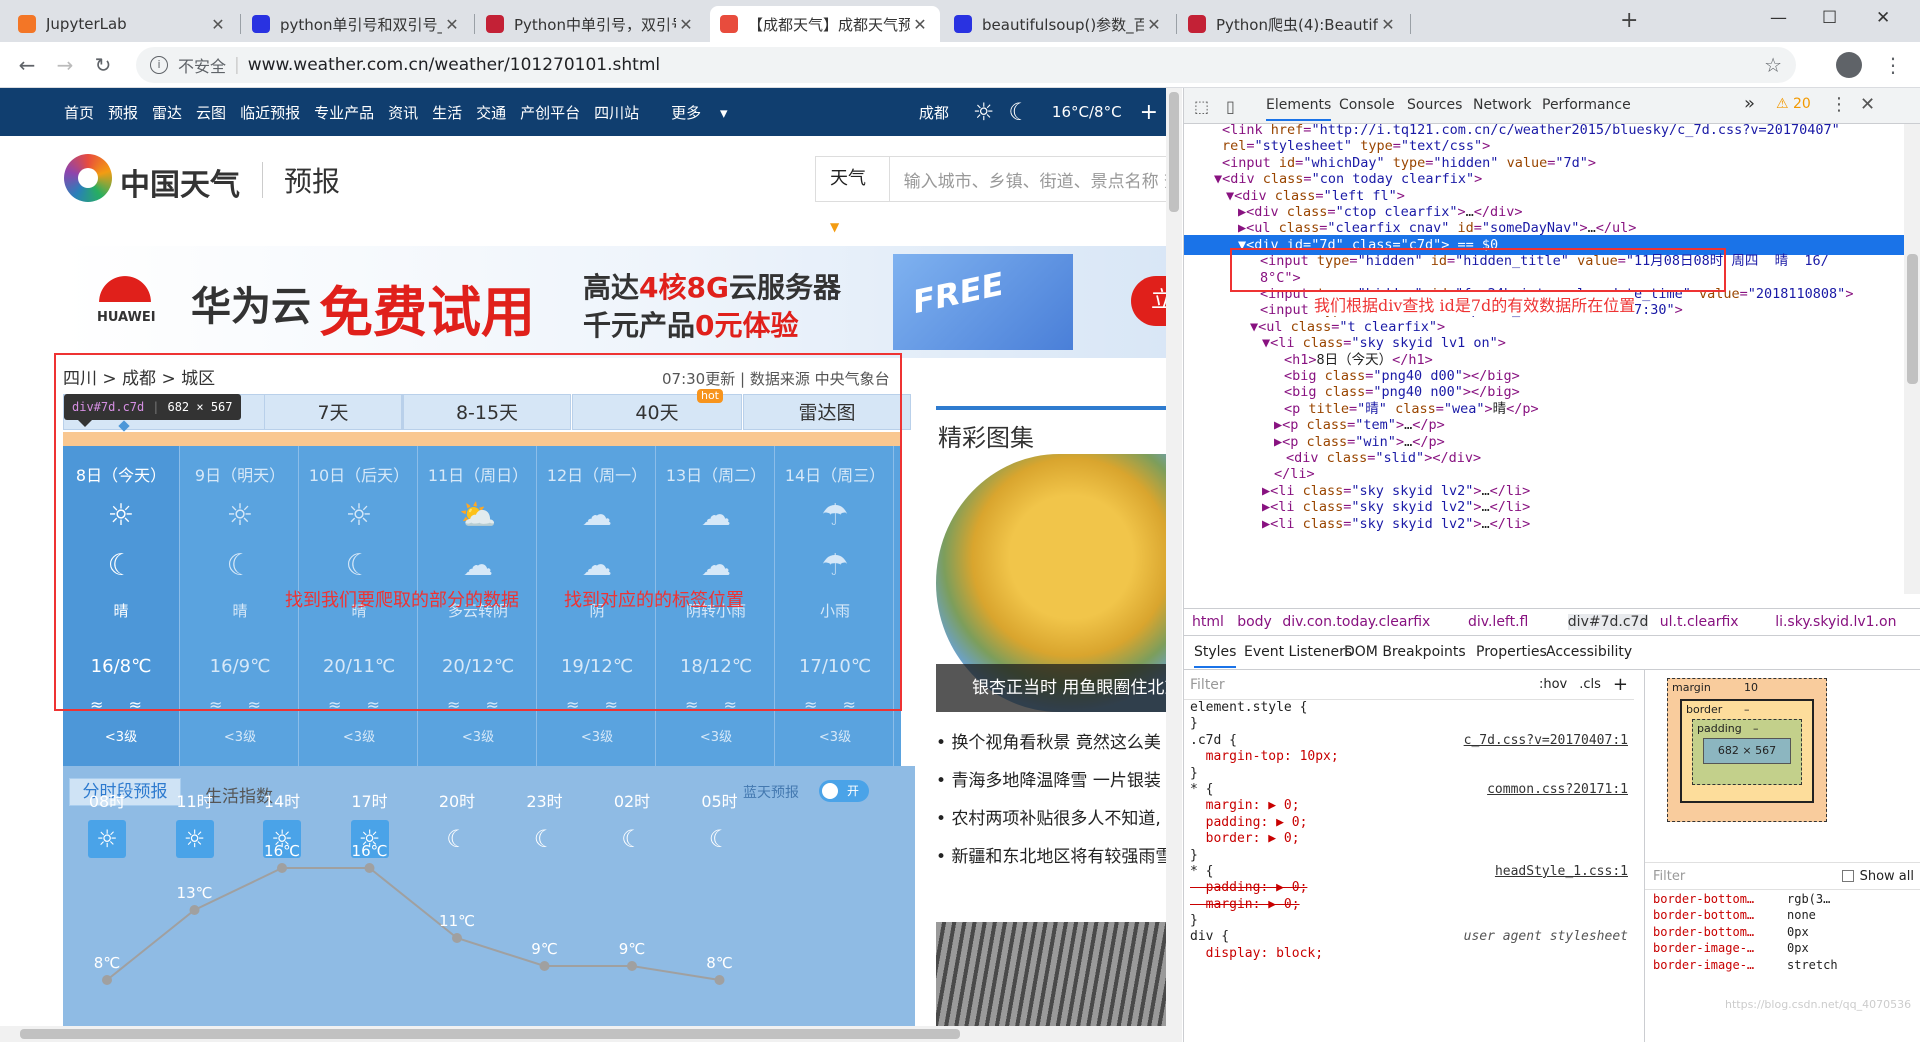  Describe the element at coordinates (1586, 105) in the screenshot. I see `devtools-tab-performance: Performance` at that location.